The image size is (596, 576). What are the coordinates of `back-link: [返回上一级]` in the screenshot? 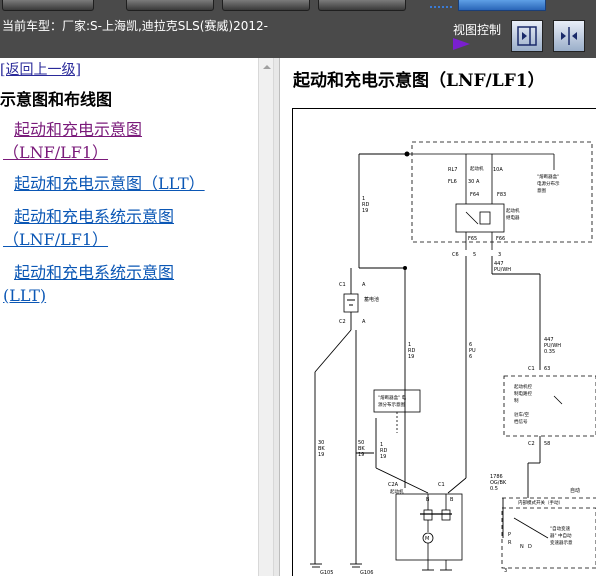 It's located at (40, 69).